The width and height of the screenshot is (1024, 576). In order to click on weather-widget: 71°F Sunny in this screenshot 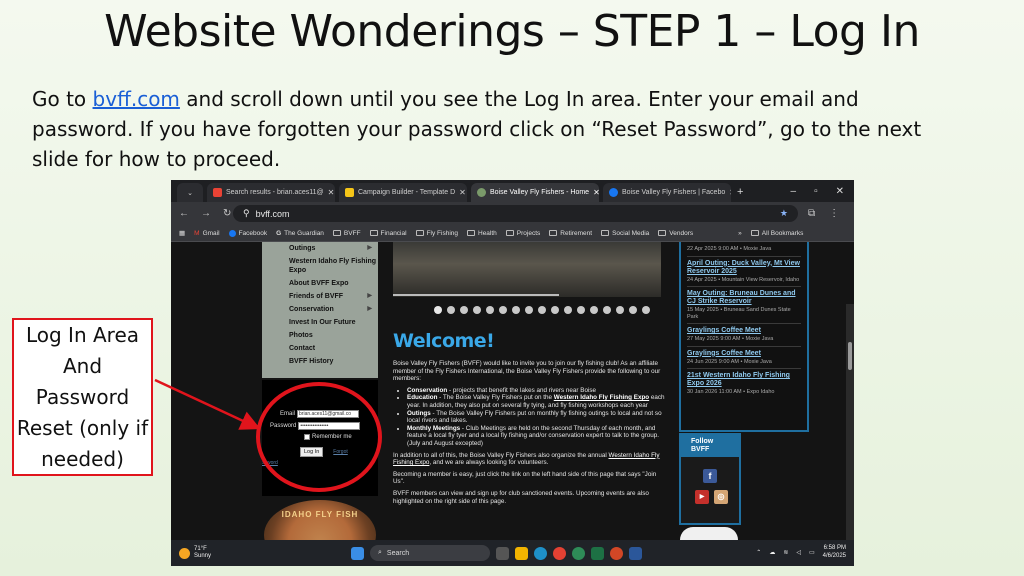, I will do `click(191, 553)`.